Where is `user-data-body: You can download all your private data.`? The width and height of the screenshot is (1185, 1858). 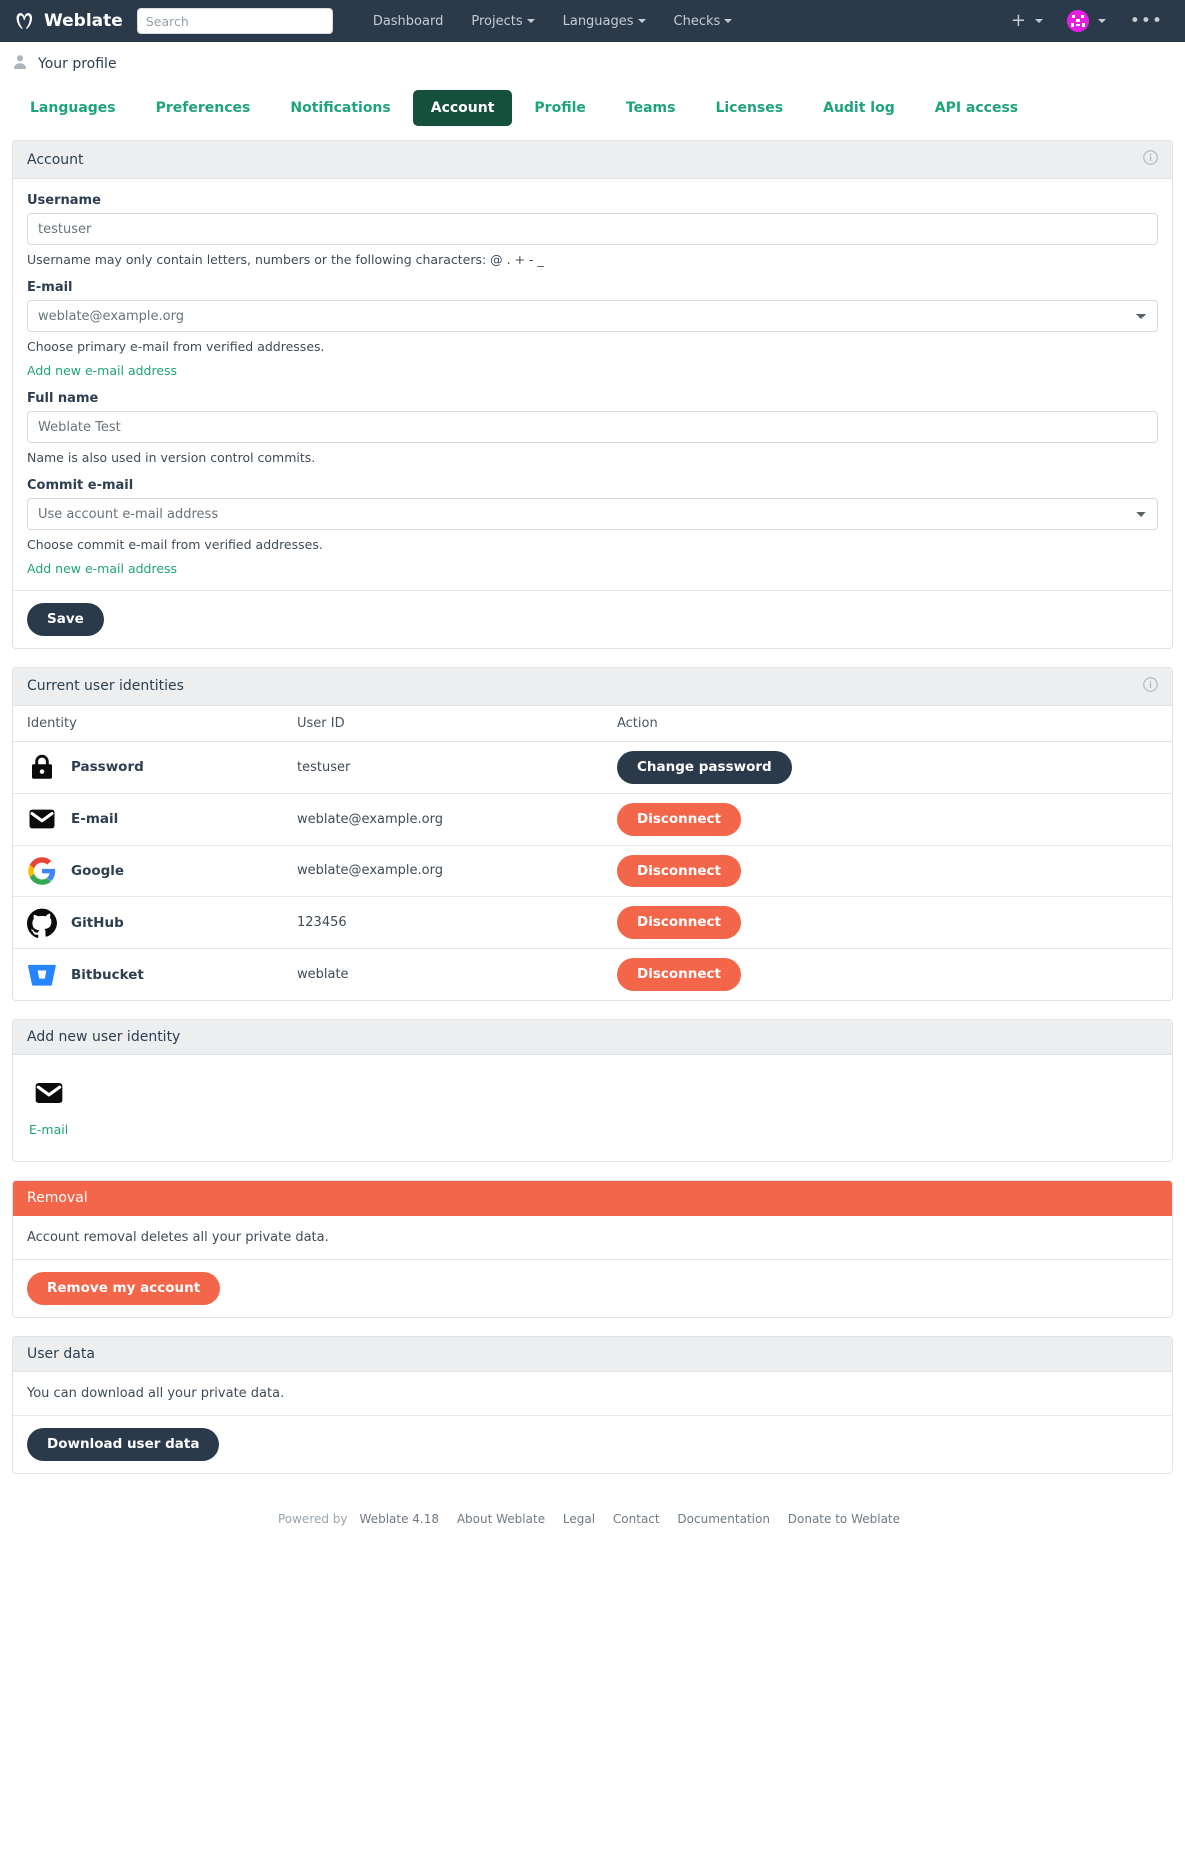
user-data-body: You can download all your private data. is located at coordinates (592, 1393).